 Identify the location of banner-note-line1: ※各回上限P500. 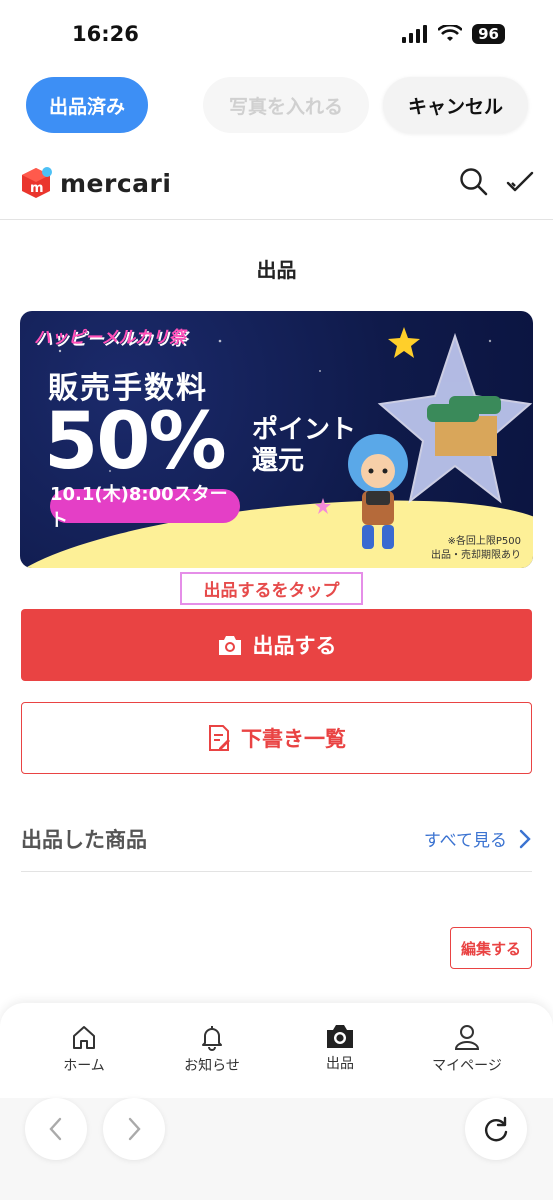
(484, 541).